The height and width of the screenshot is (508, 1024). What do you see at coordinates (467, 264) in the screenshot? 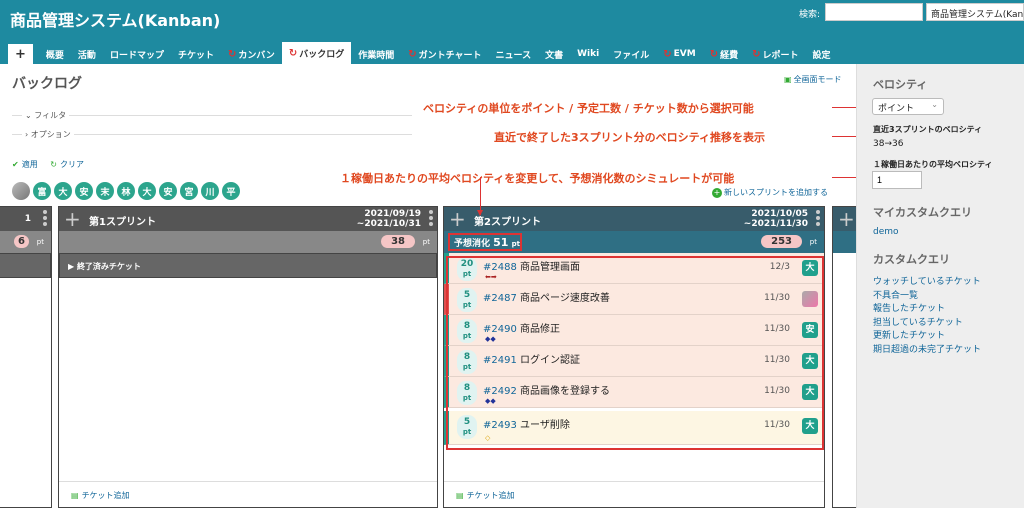
I see `points-value: 20` at bounding box center [467, 264].